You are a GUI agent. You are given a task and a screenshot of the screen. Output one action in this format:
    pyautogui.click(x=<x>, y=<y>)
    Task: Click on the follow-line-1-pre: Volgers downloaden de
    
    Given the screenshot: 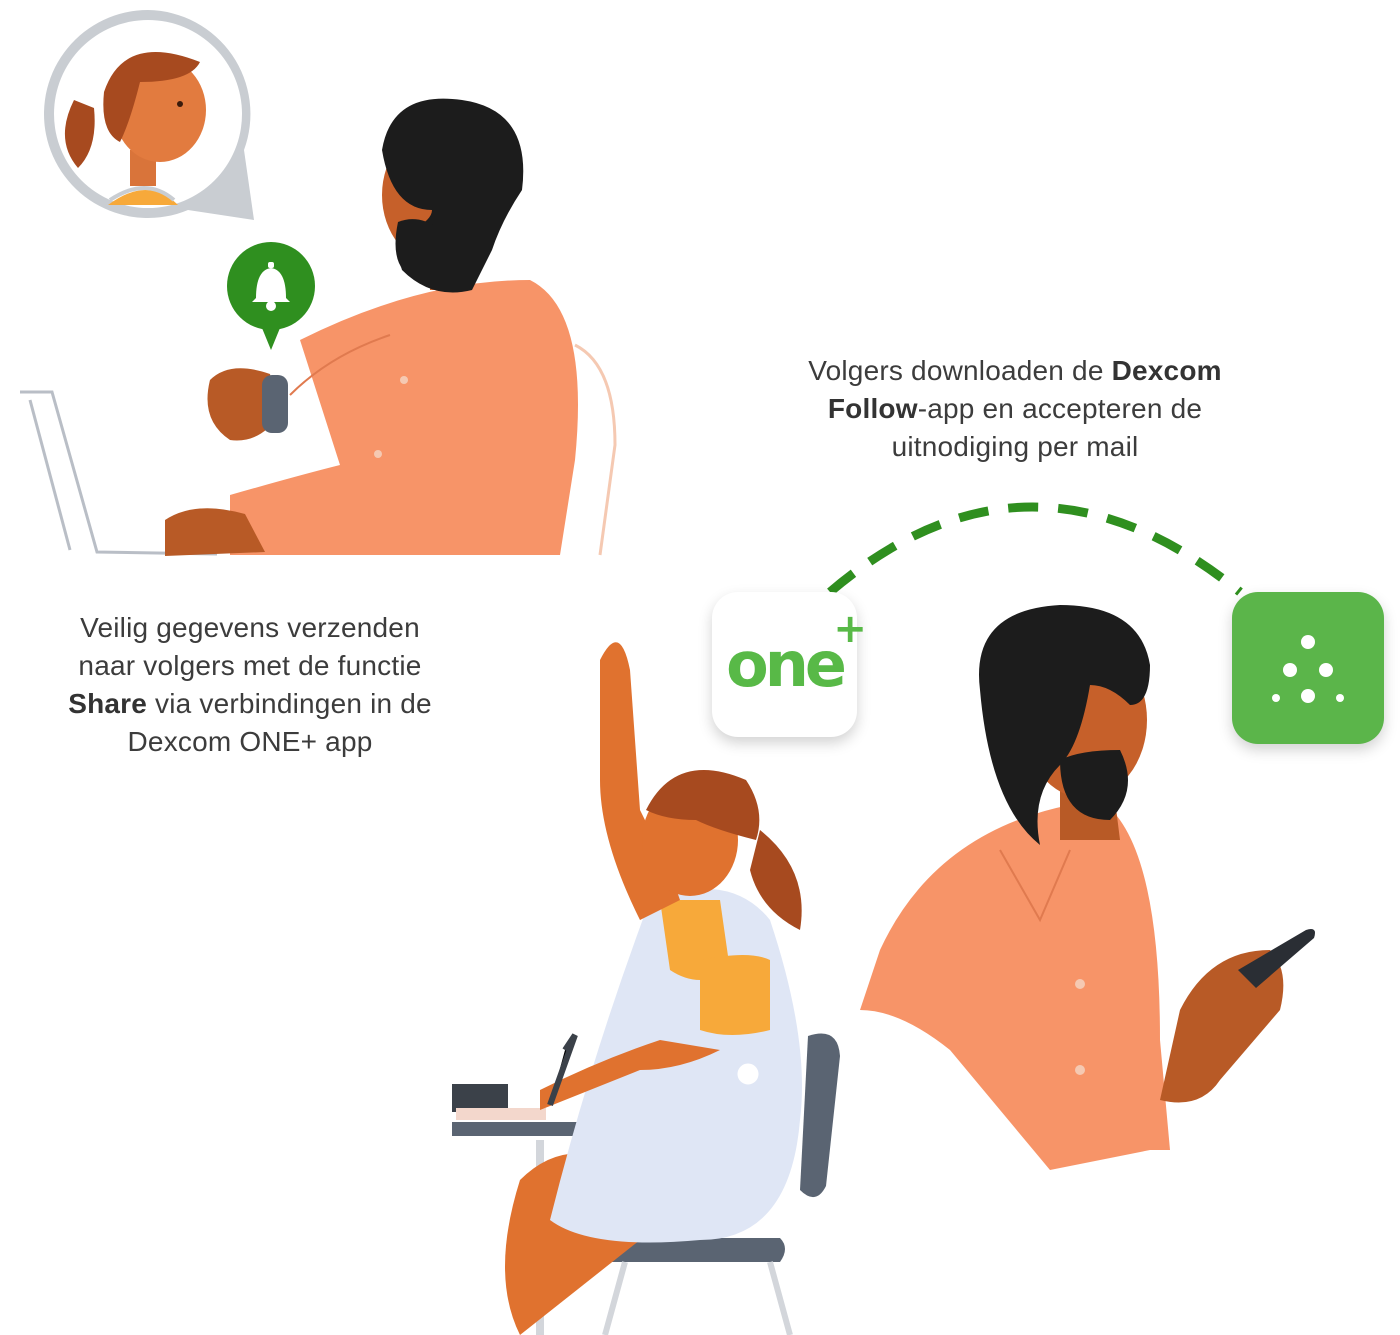 What is the action you would take?
    pyautogui.click(x=960, y=370)
    